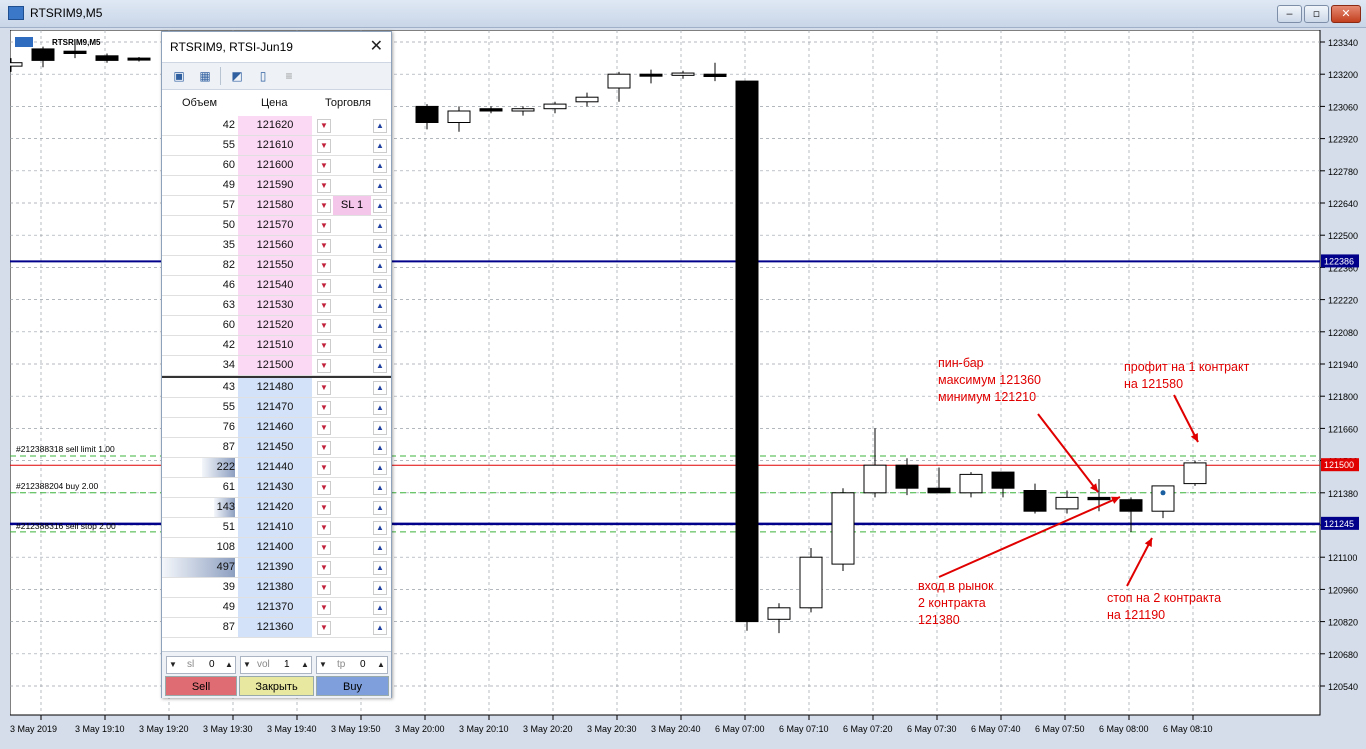  What do you see at coordinates (275, 365) in the screenshot?
I see `price-cell: 121500` at bounding box center [275, 365].